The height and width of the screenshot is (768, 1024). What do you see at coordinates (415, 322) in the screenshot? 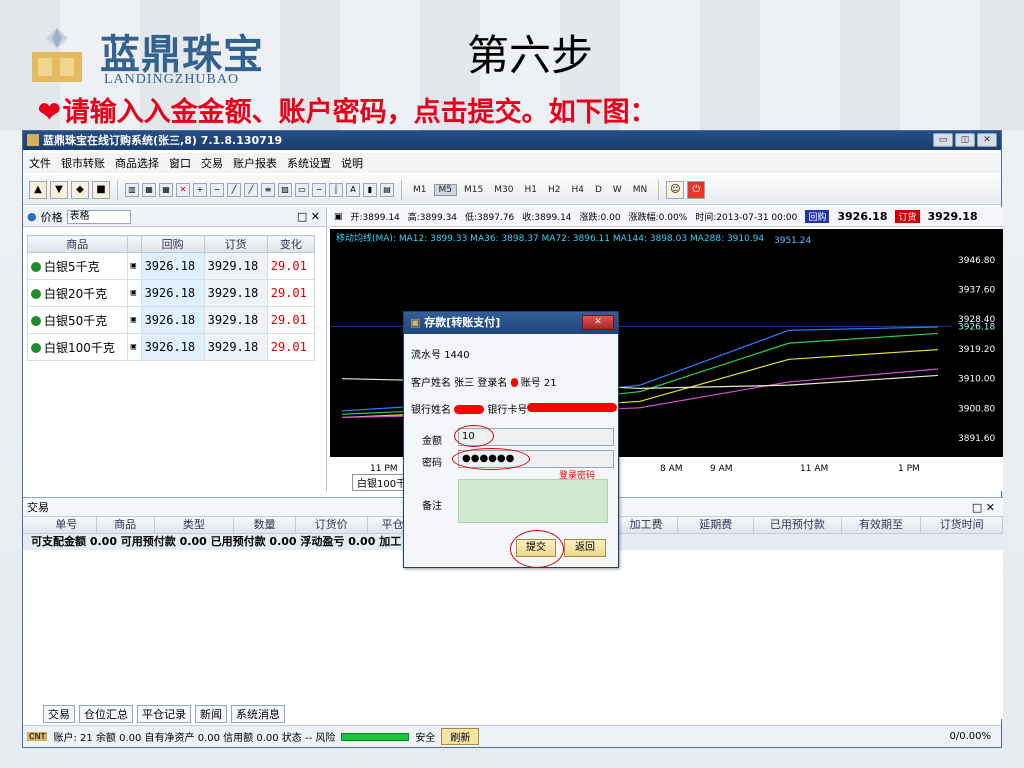
I see `app-icon: ▣` at bounding box center [415, 322].